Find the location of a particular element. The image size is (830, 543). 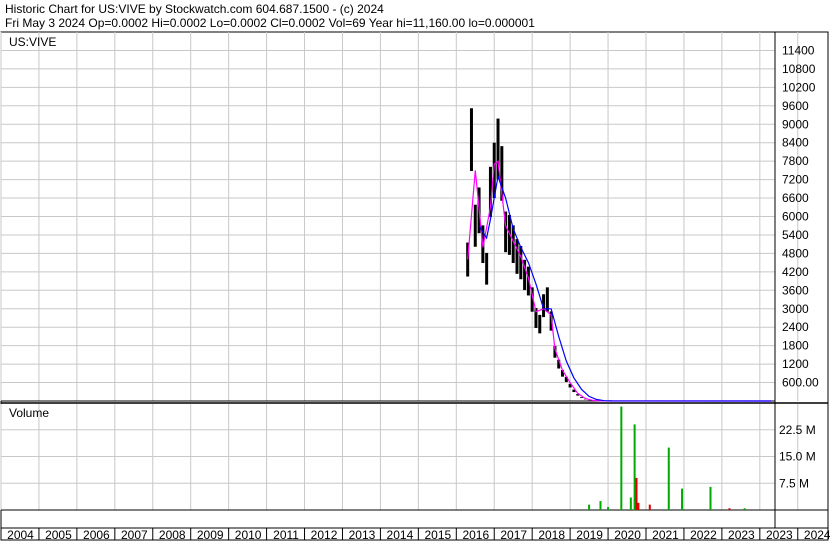

year-label-19: 2023 is located at coordinates (741, 535).